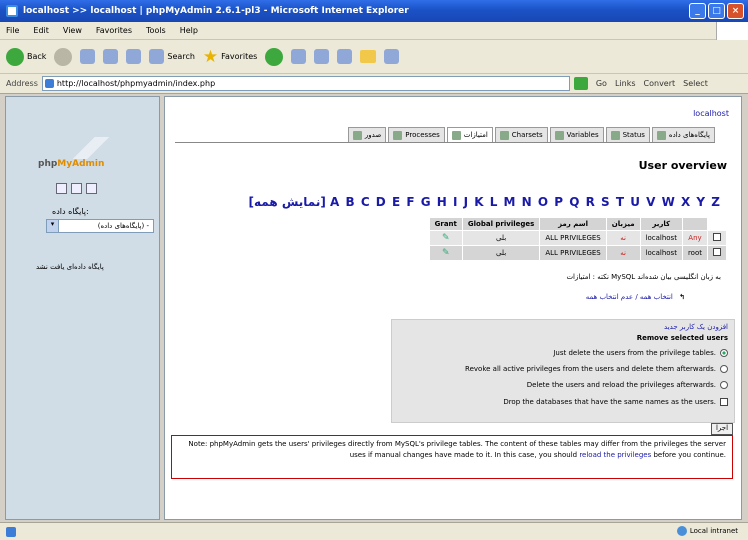 The image size is (748, 540). What do you see at coordinates (287, 202) in the screenshot?
I see `show-all-link: [نمایش همه]` at bounding box center [287, 202].